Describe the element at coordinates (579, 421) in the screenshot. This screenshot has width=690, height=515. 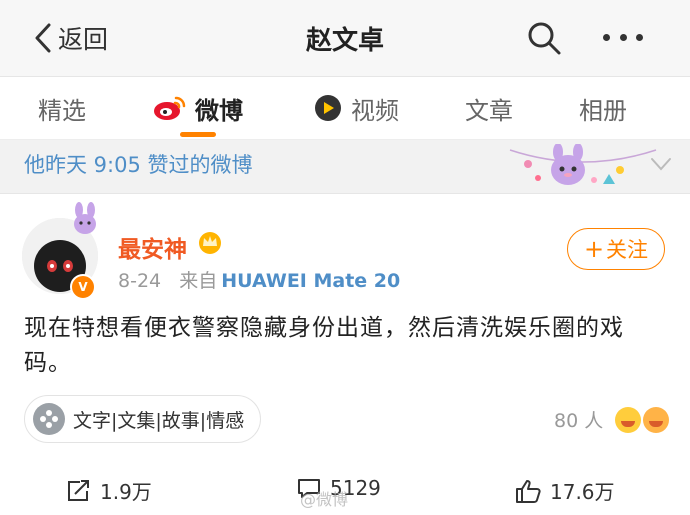
I see `reactors-count: 80 人` at that location.